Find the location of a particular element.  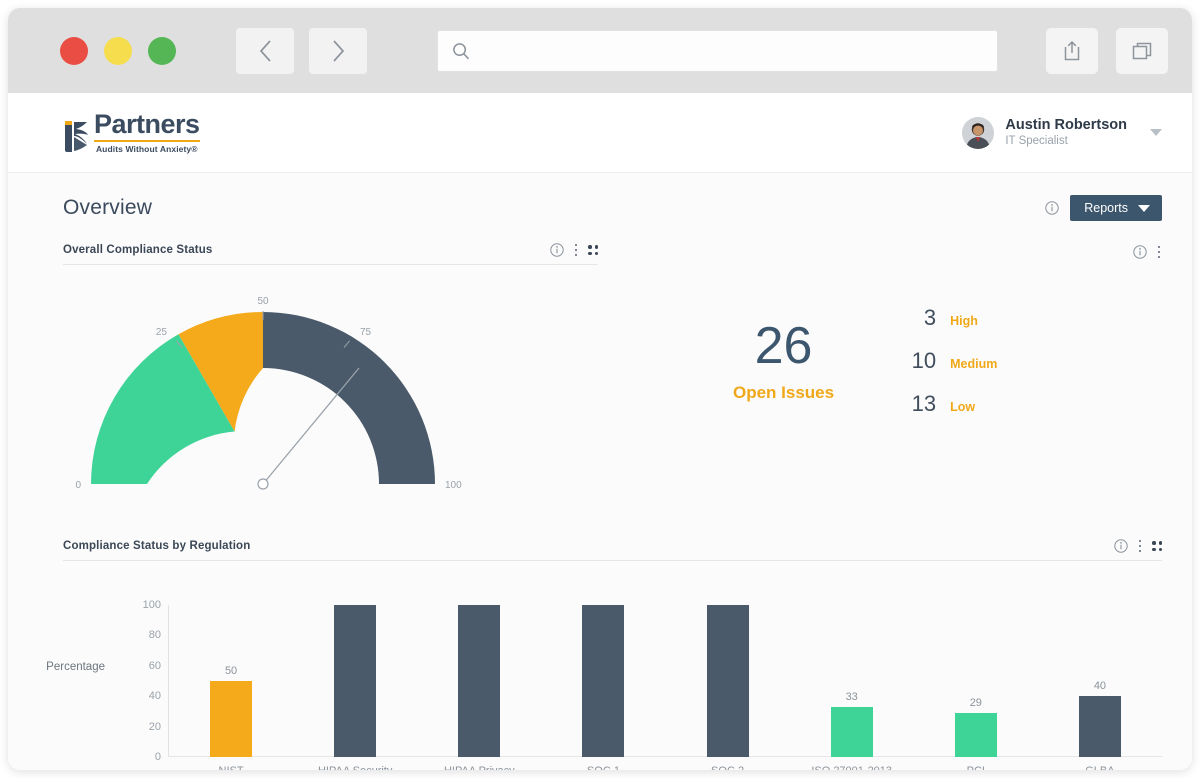

user-menu: Austin Robertson IT Specialist is located at coordinates (1062, 132).